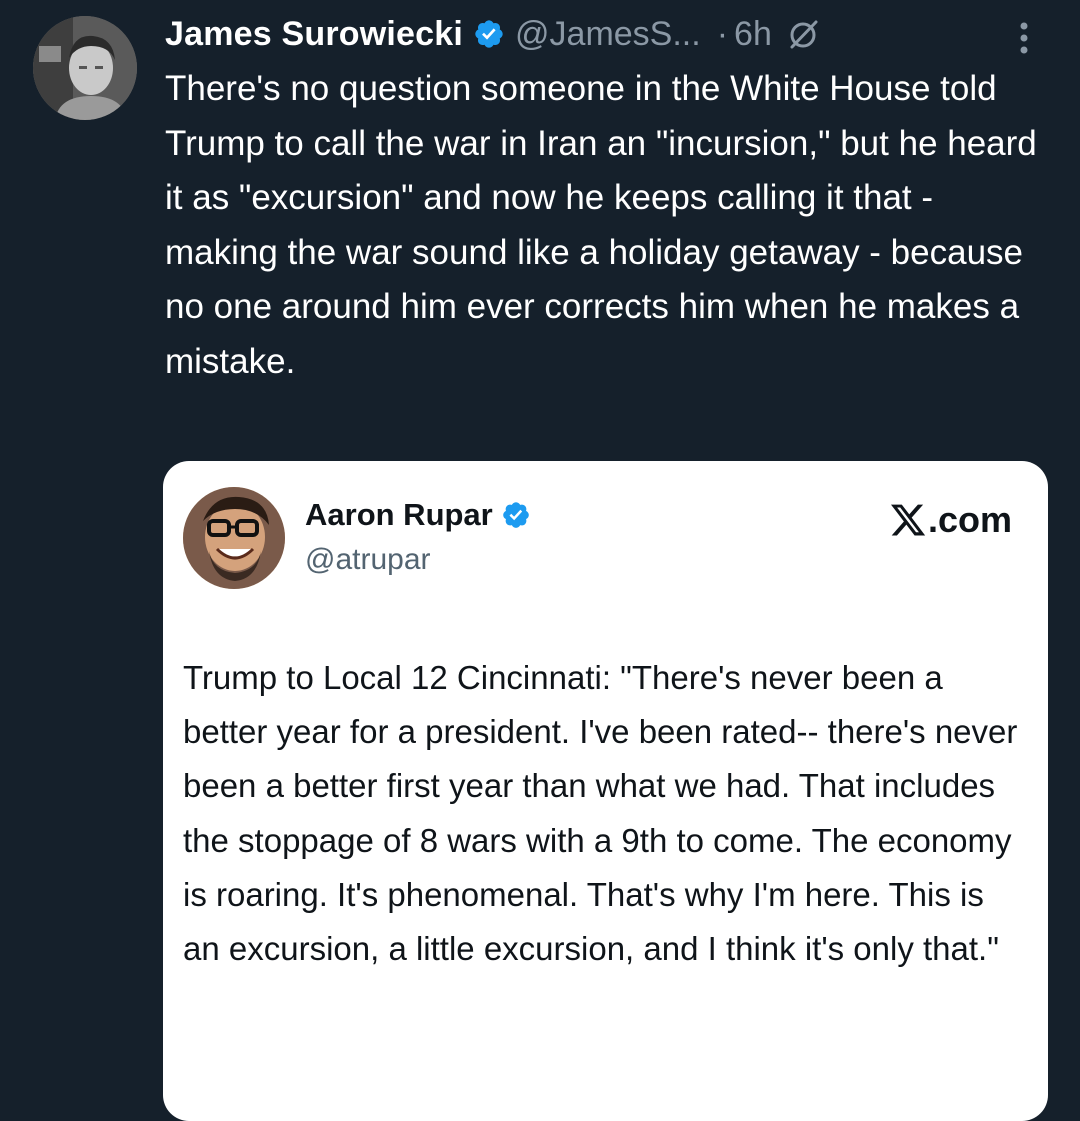 This screenshot has height=1121, width=1080. What do you see at coordinates (368, 560) in the screenshot?
I see `quoted-author-handle: @atrupar` at bounding box center [368, 560].